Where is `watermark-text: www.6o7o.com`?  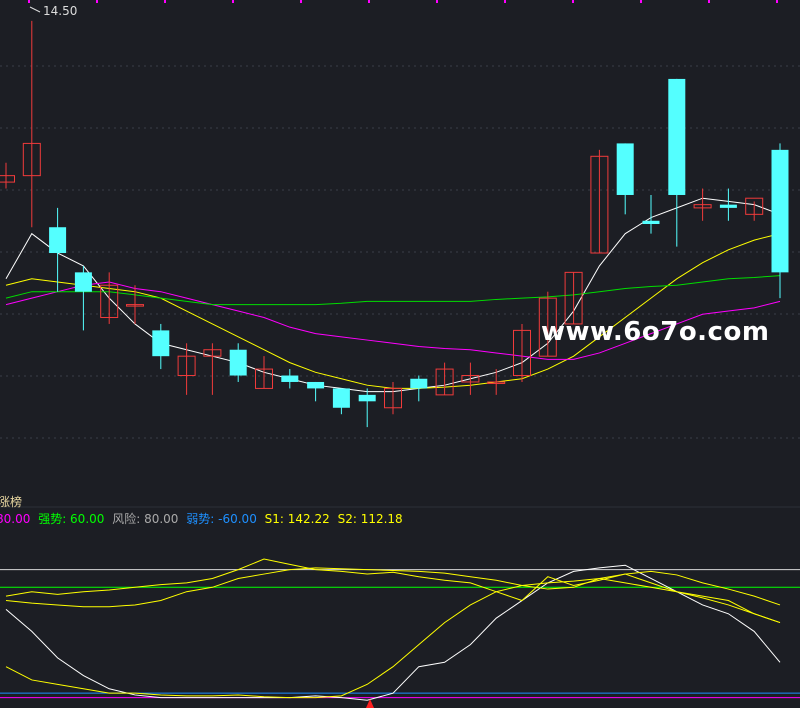 watermark-text: www.6o7o.com is located at coordinates (655, 332).